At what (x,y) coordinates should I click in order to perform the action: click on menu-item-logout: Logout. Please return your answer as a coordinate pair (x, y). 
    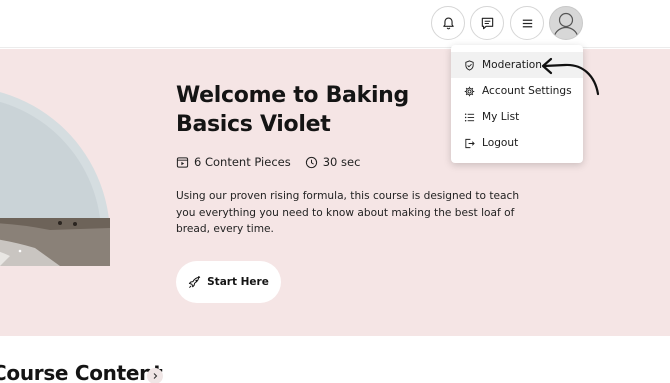
    Looking at the image, I should click on (517, 143).